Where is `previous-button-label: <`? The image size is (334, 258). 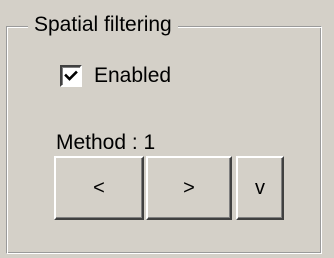 previous-button-label: < is located at coordinates (99, 187).